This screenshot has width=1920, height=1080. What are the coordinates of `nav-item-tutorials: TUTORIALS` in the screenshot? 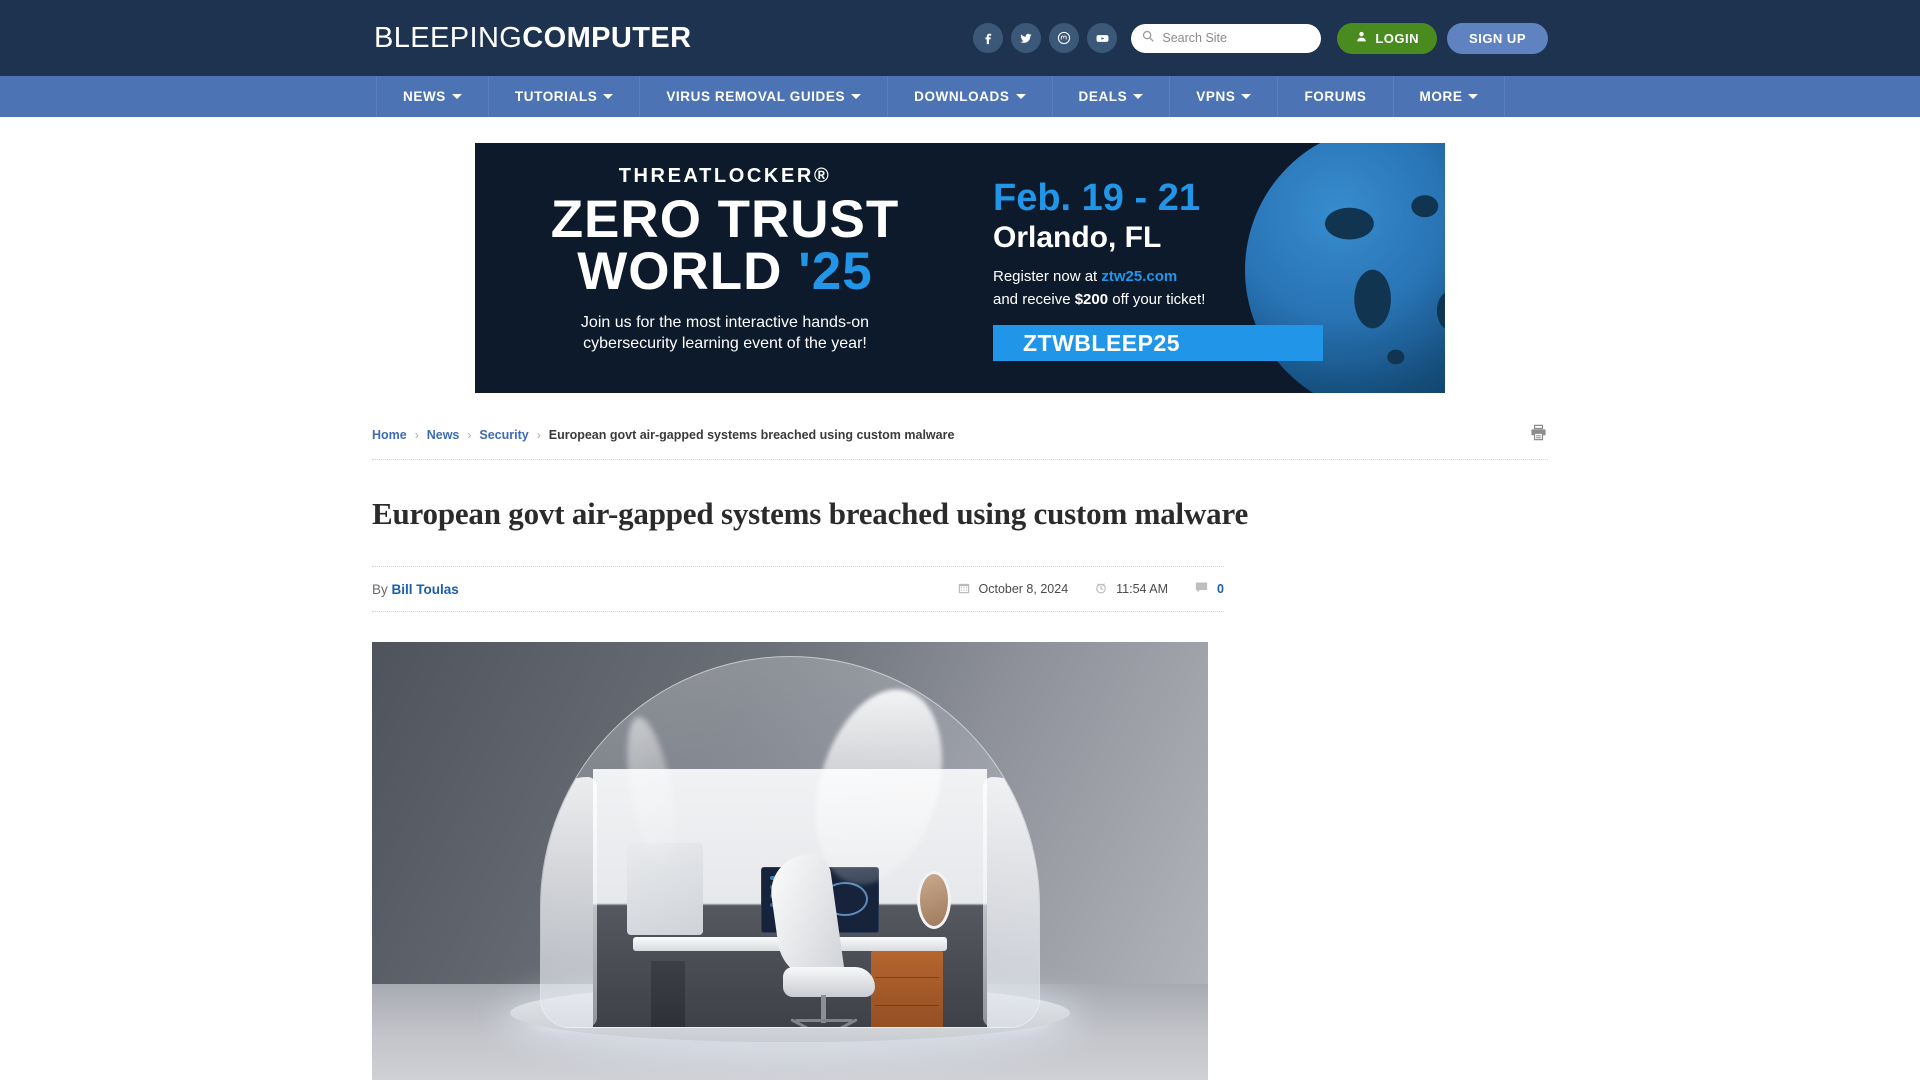 It's located at (565, 96).